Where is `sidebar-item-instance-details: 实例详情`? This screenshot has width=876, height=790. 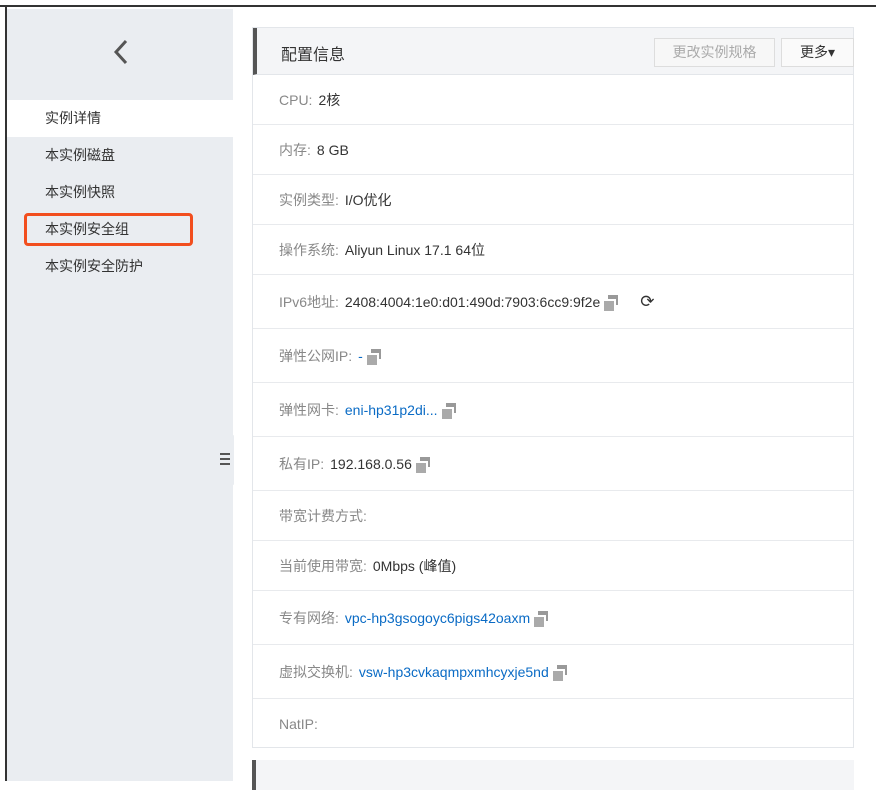
sidebar-item-instance-details: 实例详情 is located at coordinates (120, 118).